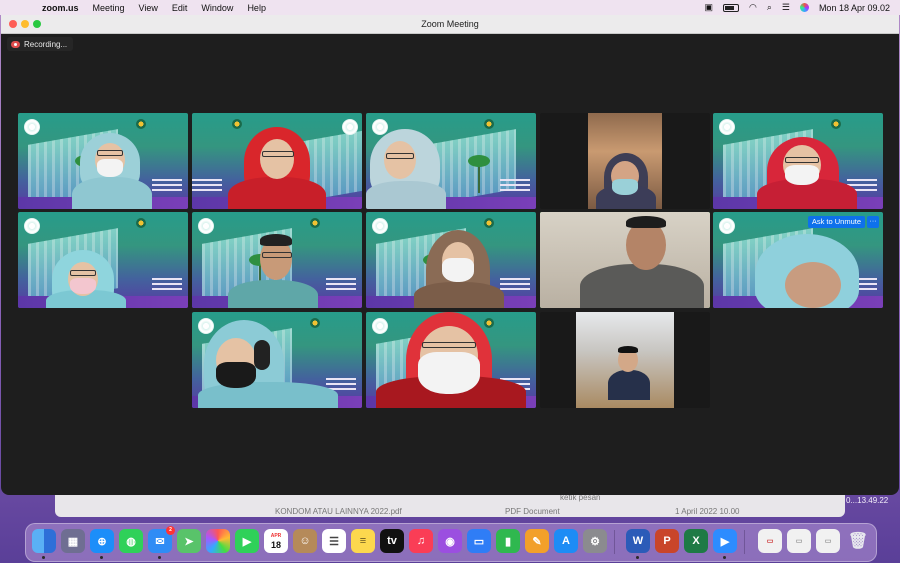 This screenshot has width=900, height=563. Describe the element at coordinates (218, 541) in the screenshot. I see `photos-icon` at that location.